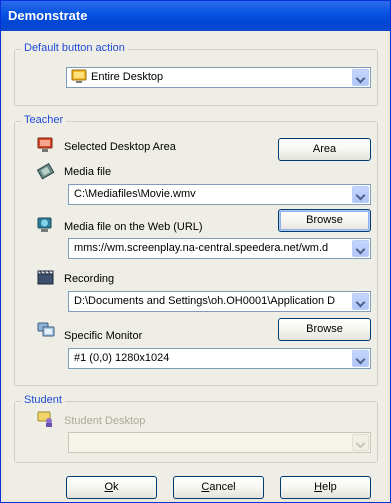 The height and width of the screenshot is (503, 391). Describe the element at coordinates (44, 419) in the screenshot. I see `student-desktop-icon` at that location.